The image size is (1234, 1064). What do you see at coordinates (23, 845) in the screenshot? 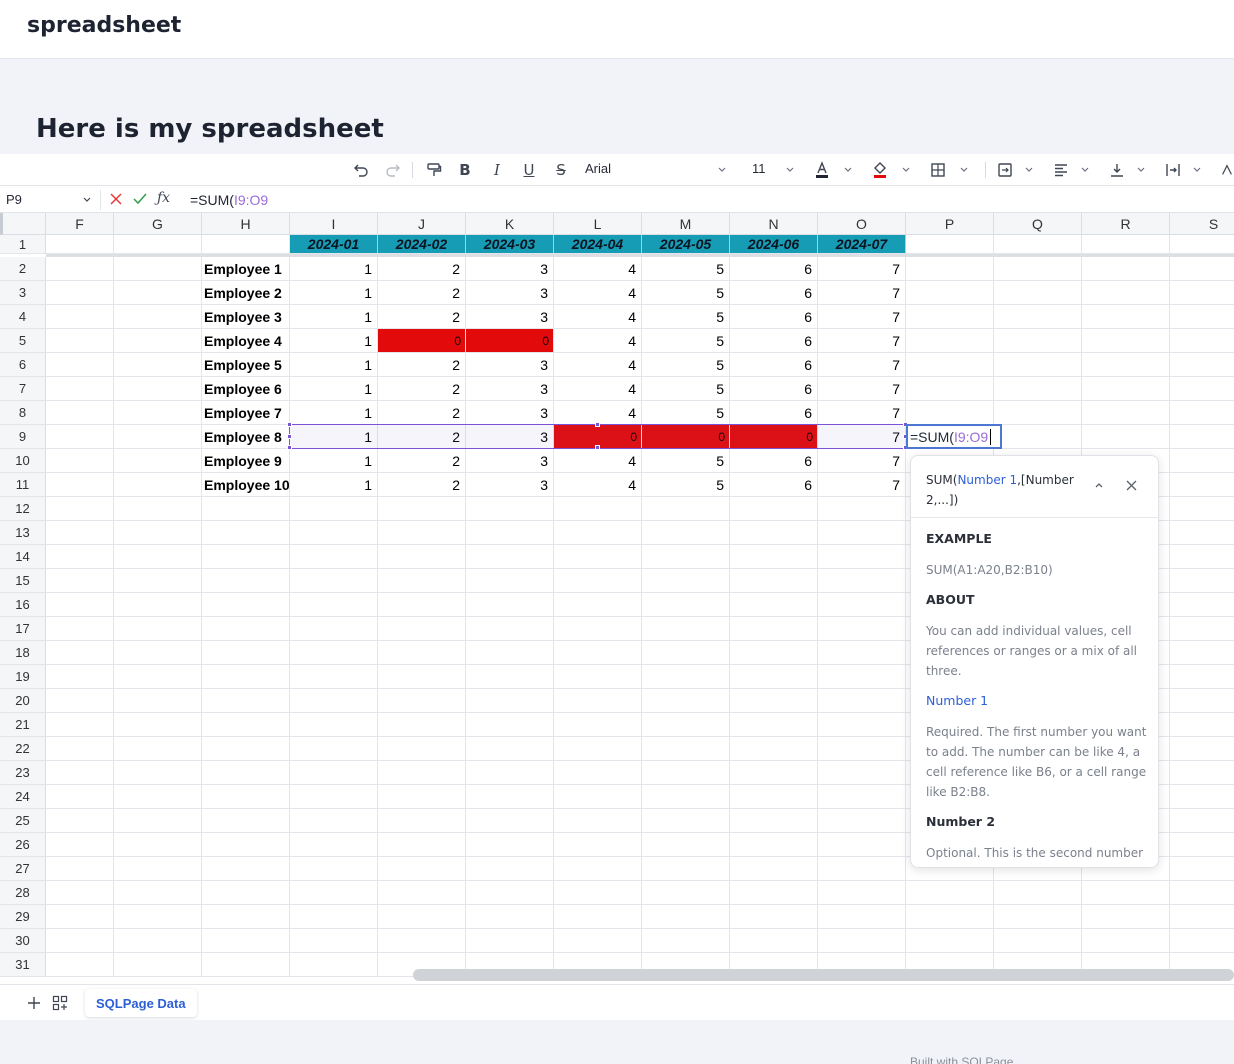
I see `row-header: 26` at bounding box center [23, 845].